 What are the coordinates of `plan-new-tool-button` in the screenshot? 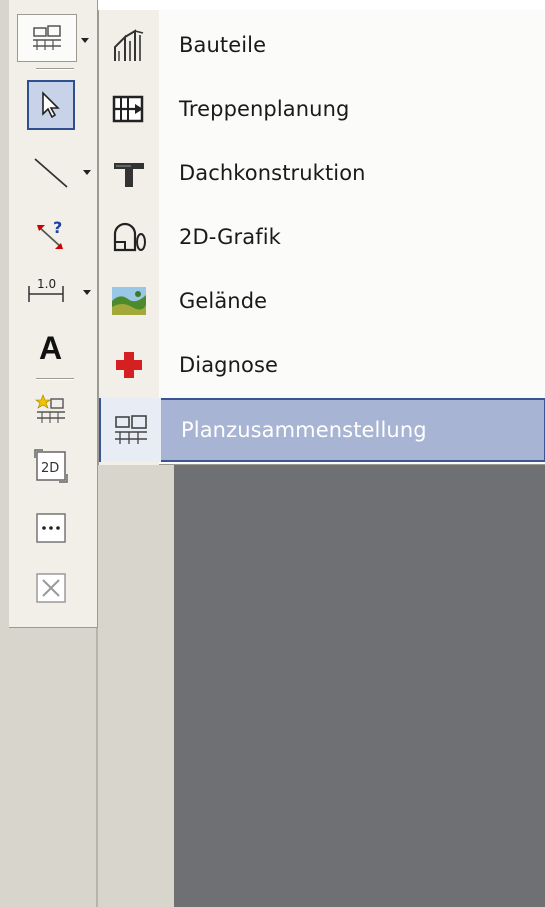 It's located at (51, 410).